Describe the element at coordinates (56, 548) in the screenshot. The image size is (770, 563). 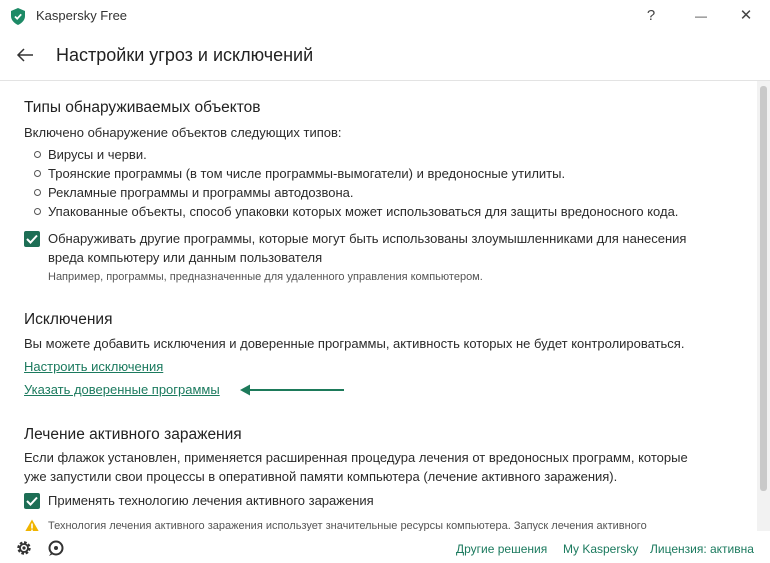
I see `support-icon` at that location.